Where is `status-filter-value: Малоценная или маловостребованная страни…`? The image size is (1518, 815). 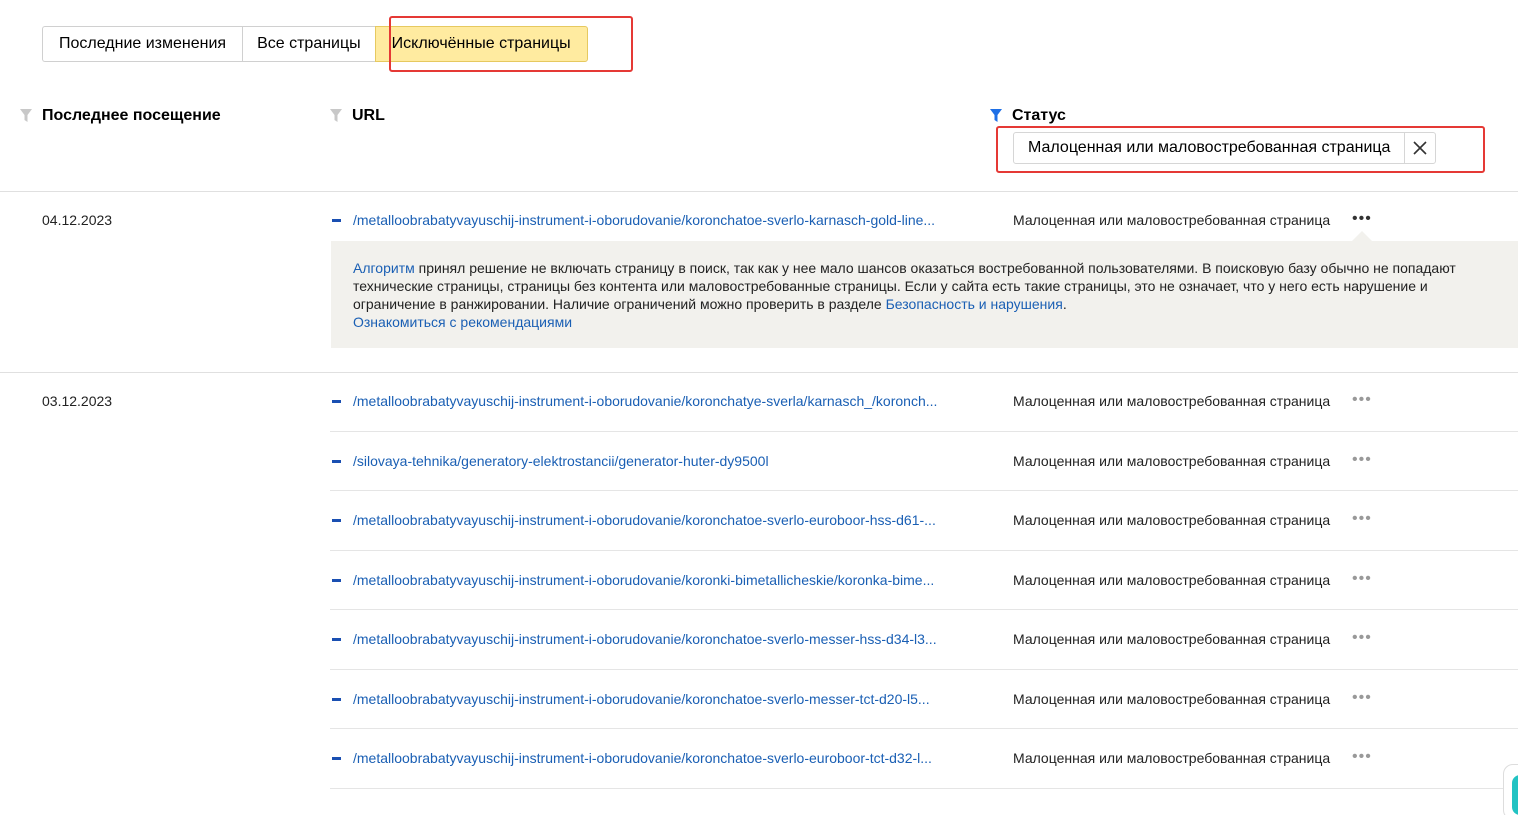 status-filter-value: Малоценная или маловостребованная страни… is located at coordinates (1210, 148).